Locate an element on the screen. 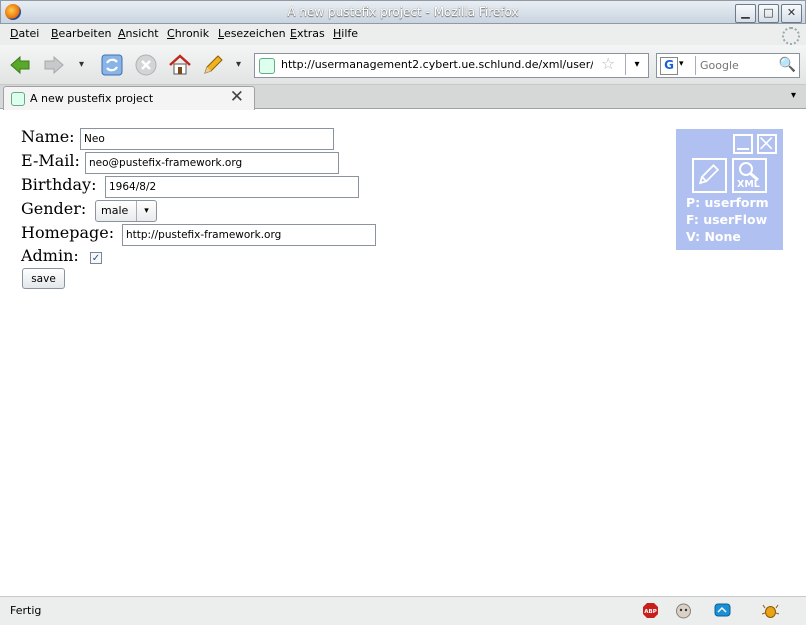 The width and height of the screenshot is (806, 625). email-input is located at coordinates (212, 163).